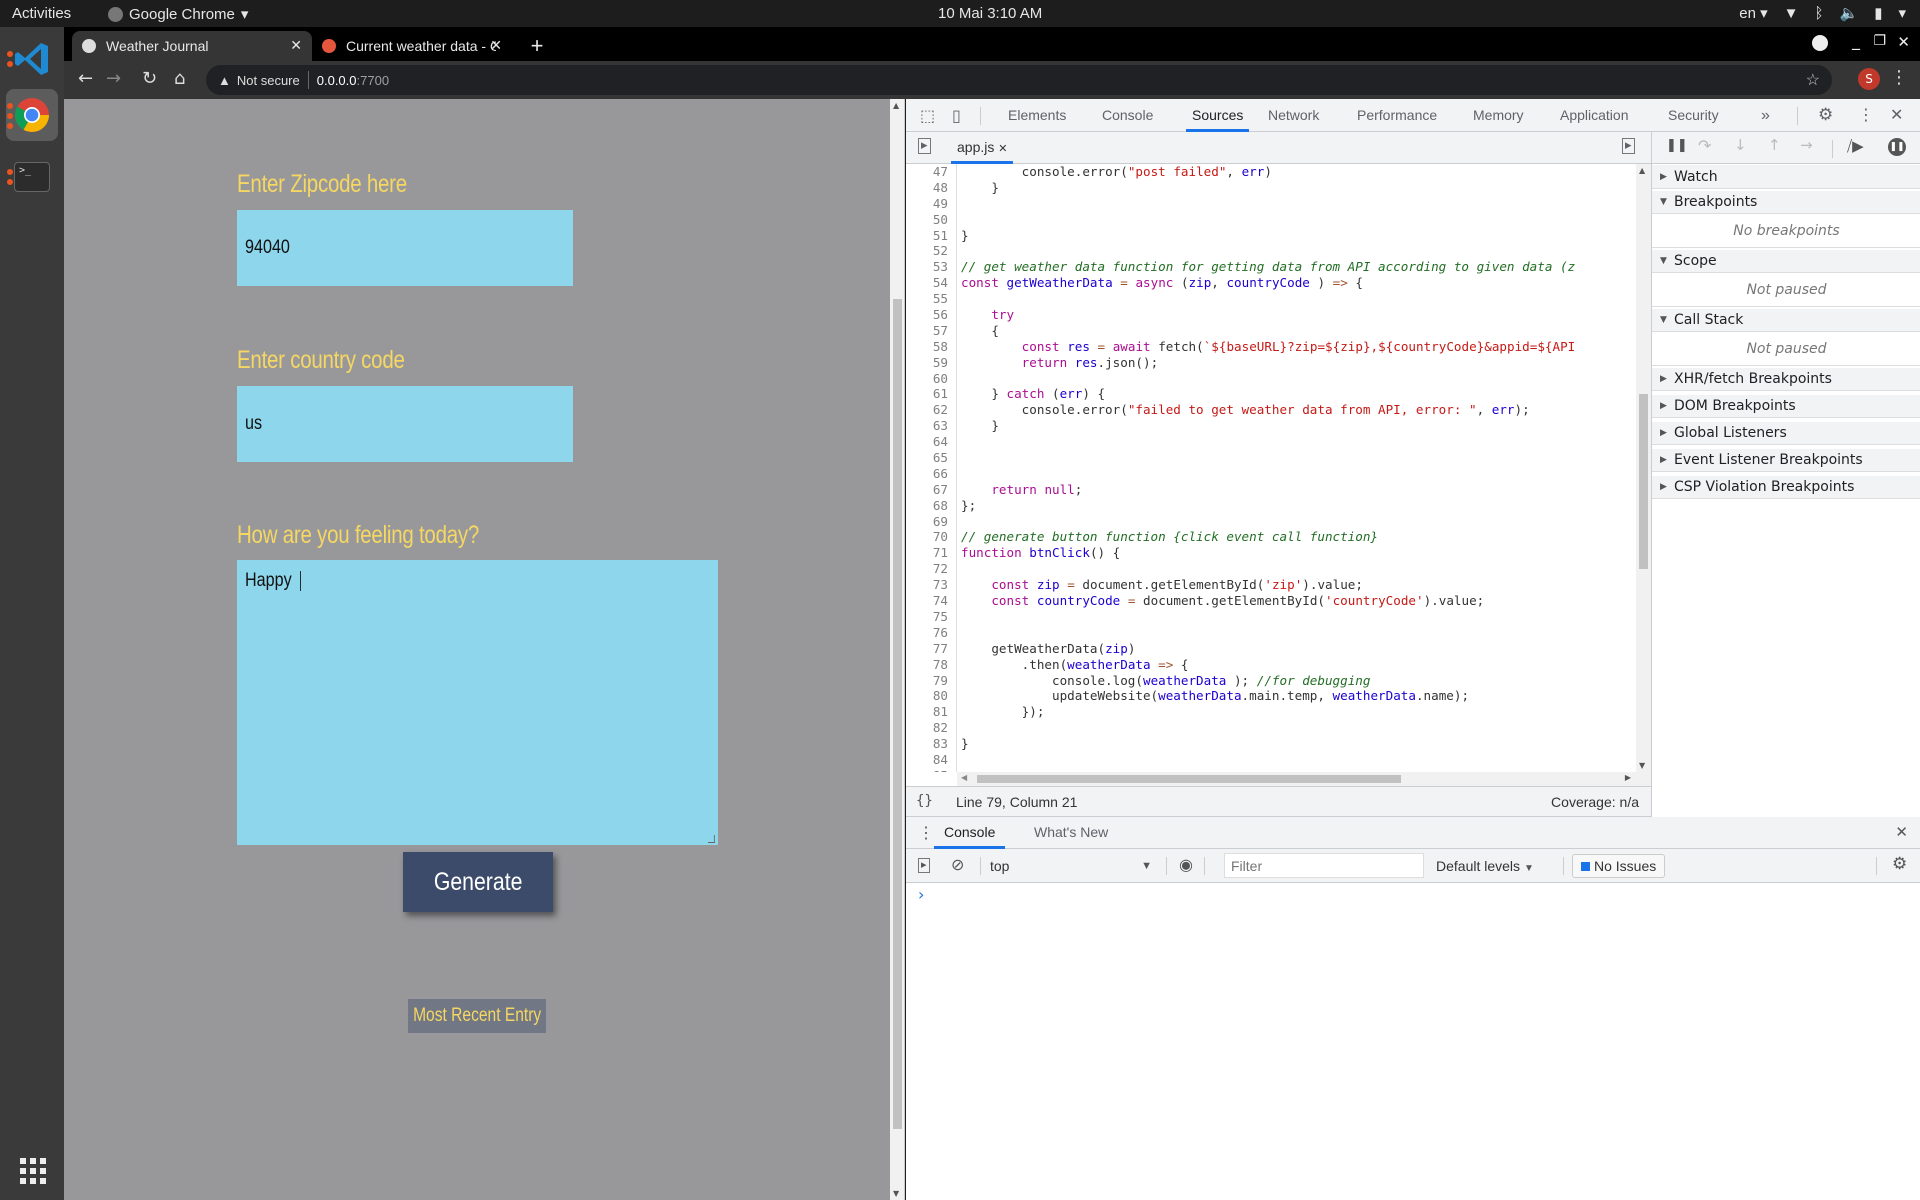 Image resolution: width=1920 pixels, height=1200 pixels. Describe the element at coordinates (1643, 481) in the screenshot. I see `code-scroll-thumb` at that location.